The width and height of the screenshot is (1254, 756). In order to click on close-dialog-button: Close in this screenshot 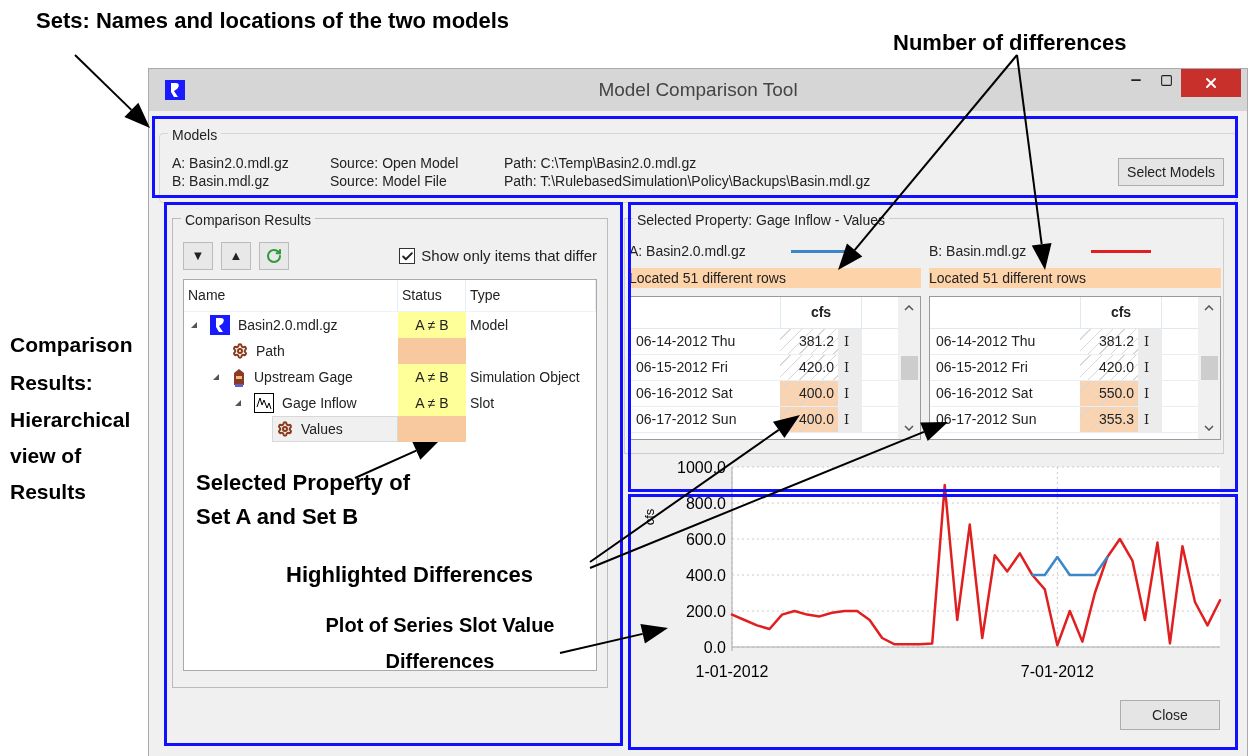, I will do `click(1170, 715)`.